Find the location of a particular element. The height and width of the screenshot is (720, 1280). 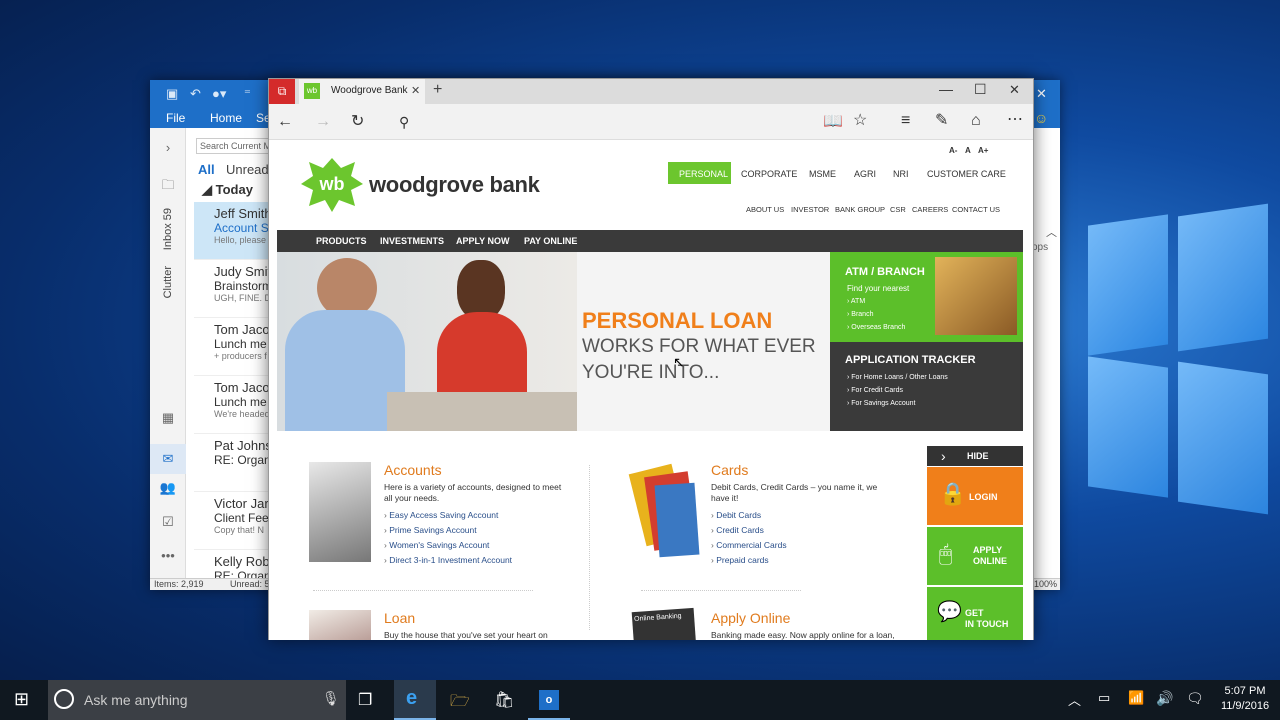

undo-icon: ↶ is located at coordinates (195, 94).